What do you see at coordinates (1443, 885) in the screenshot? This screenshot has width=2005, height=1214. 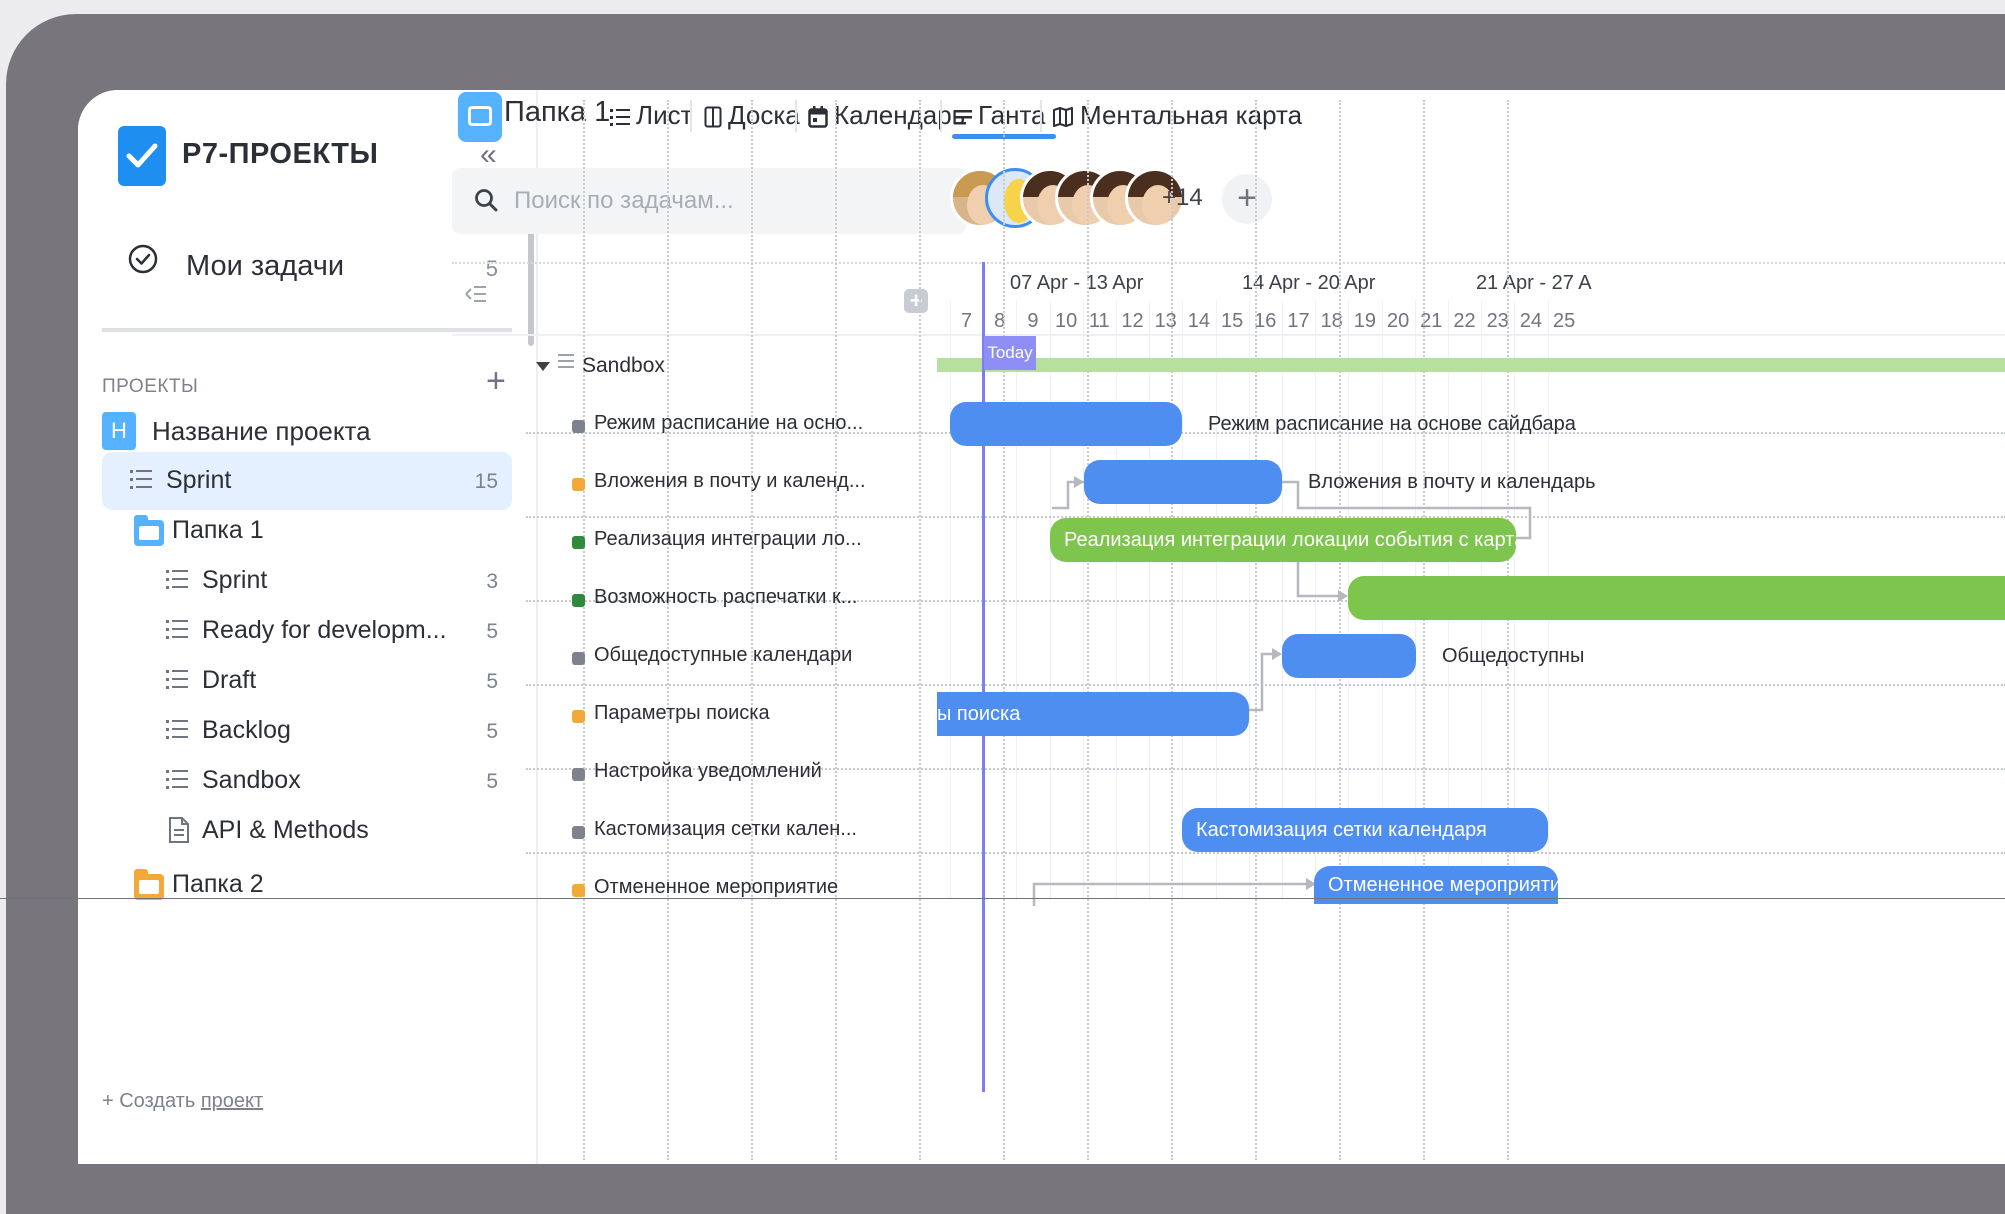 I see `task-bar-label: Отмененное мероприятие` at bounding box center [1443, 885].